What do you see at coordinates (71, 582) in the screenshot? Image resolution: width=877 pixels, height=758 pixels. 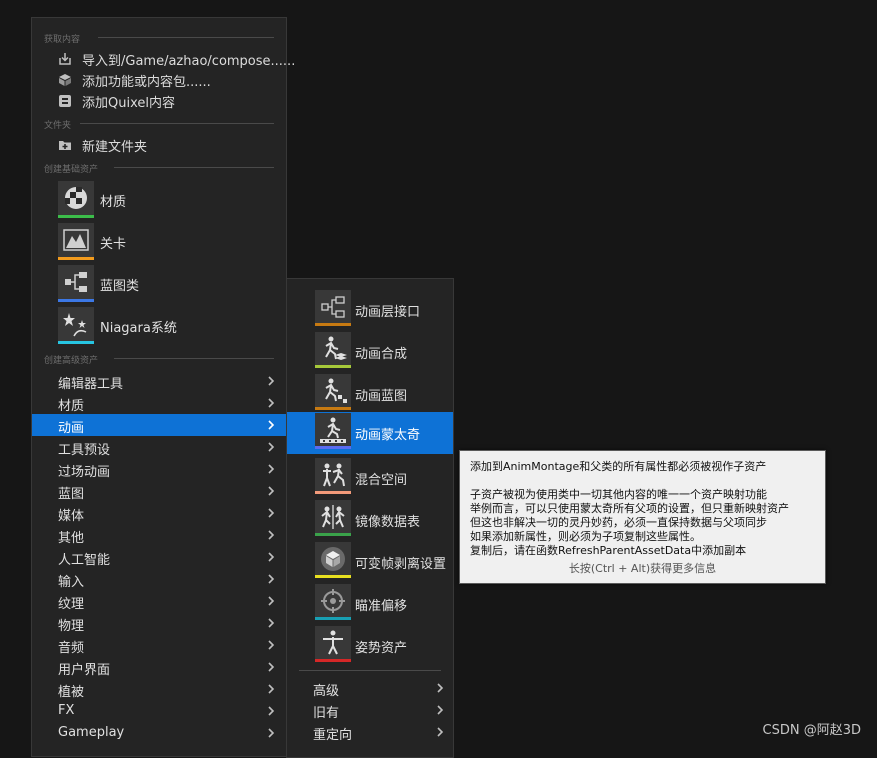 I see `category-label: 输入` at bounding box center [71, 582].